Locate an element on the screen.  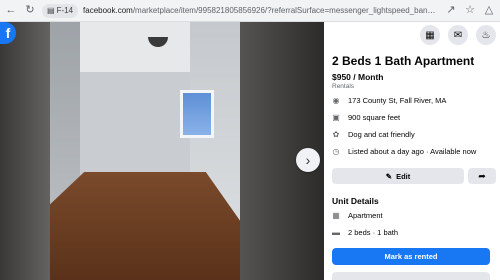
bed-icon: ▬ is located at coordinates (336, 232).